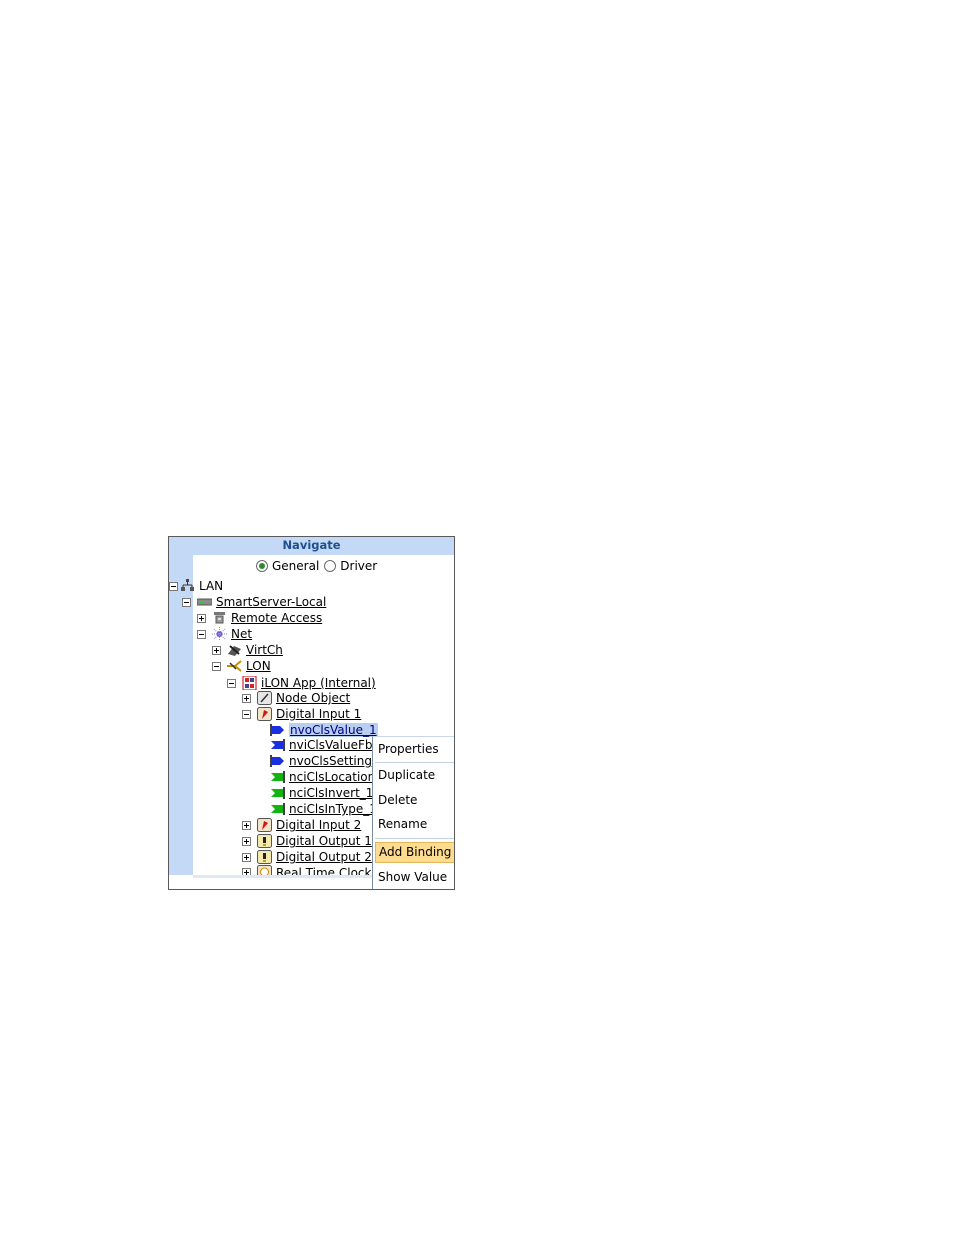  What do you see at coordinates (277, 745) in the screenshot?
I see `input-datapoint-icon` at bounding box center [277, 745].